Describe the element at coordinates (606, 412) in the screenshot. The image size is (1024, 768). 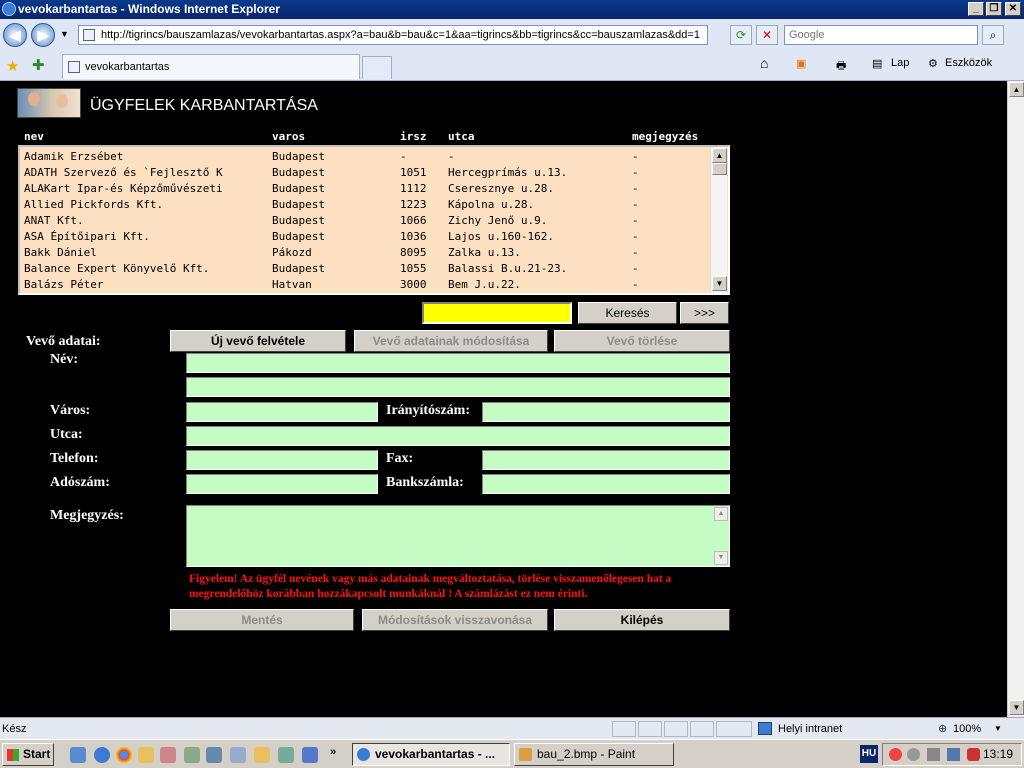
I see `zip-field` at that location.